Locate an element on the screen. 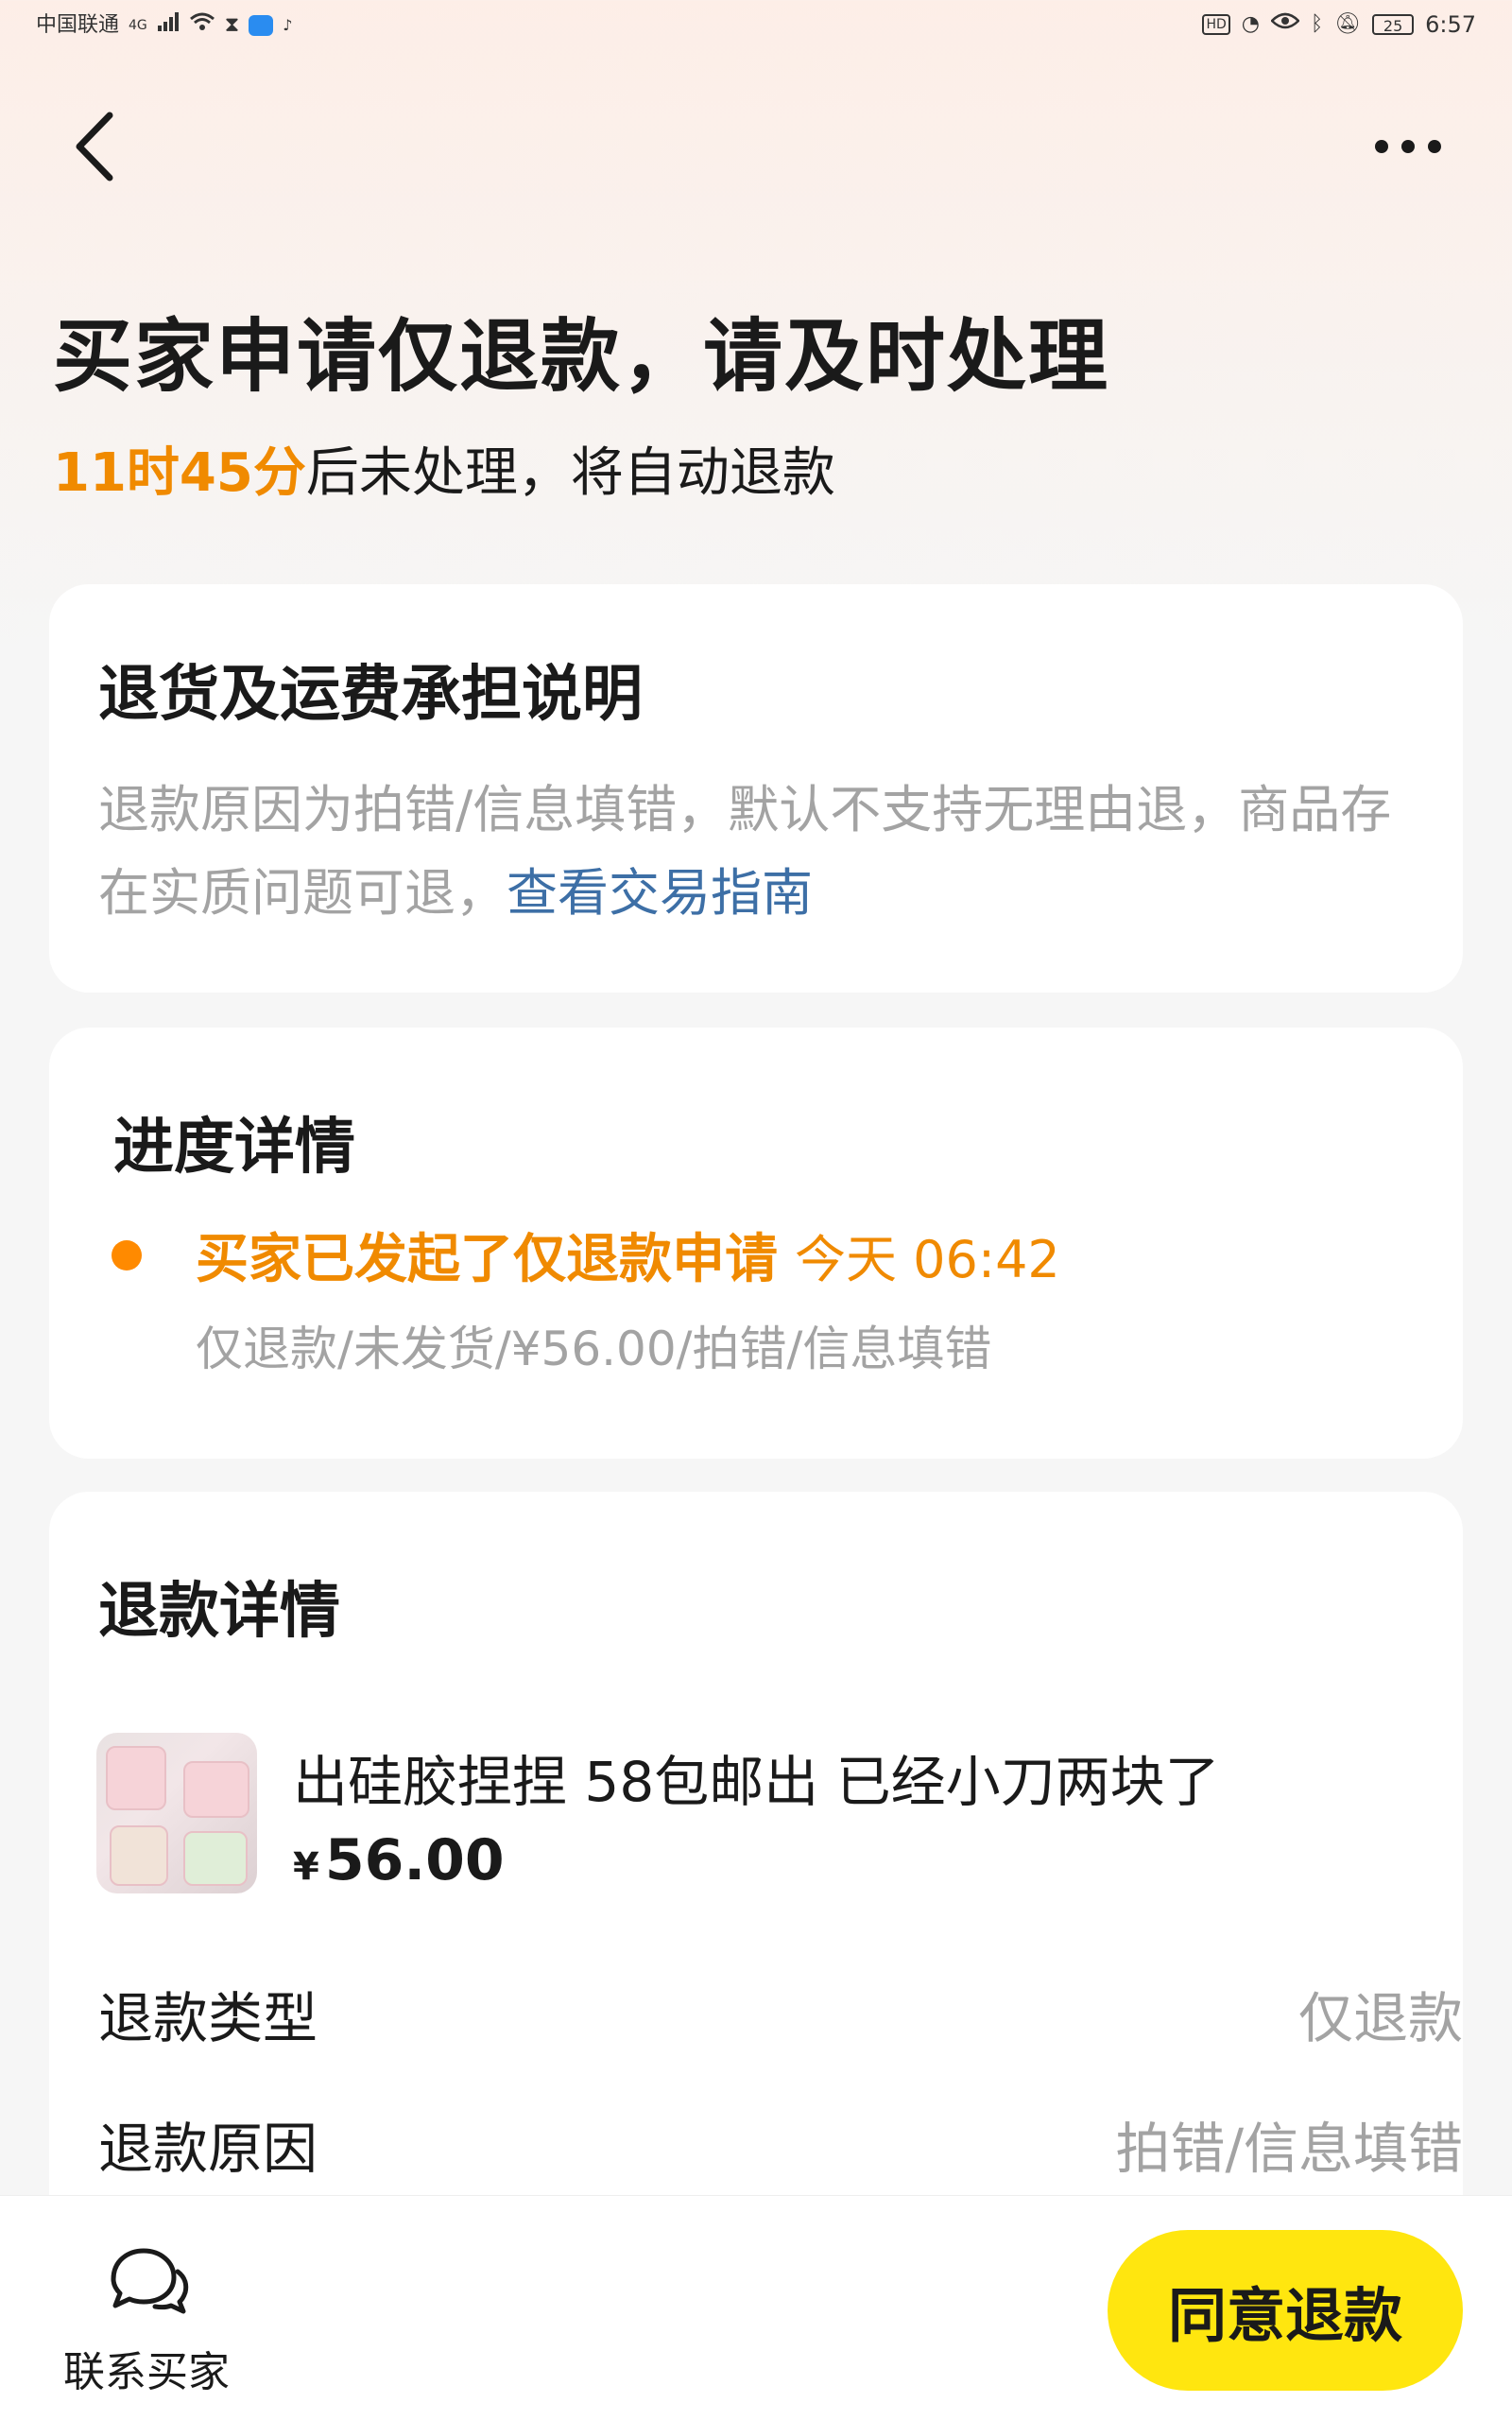 This screenshot has width=1512, height=2420. price-value: 56.00 is located at coordinates (414, 1860).